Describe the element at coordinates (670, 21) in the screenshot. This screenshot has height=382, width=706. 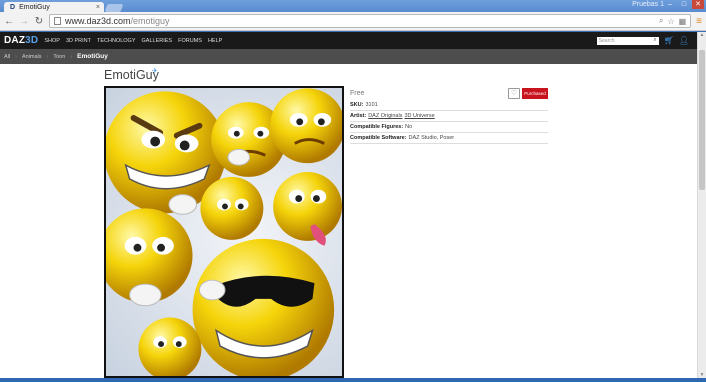
I see `star-icon: ☆` at that location.